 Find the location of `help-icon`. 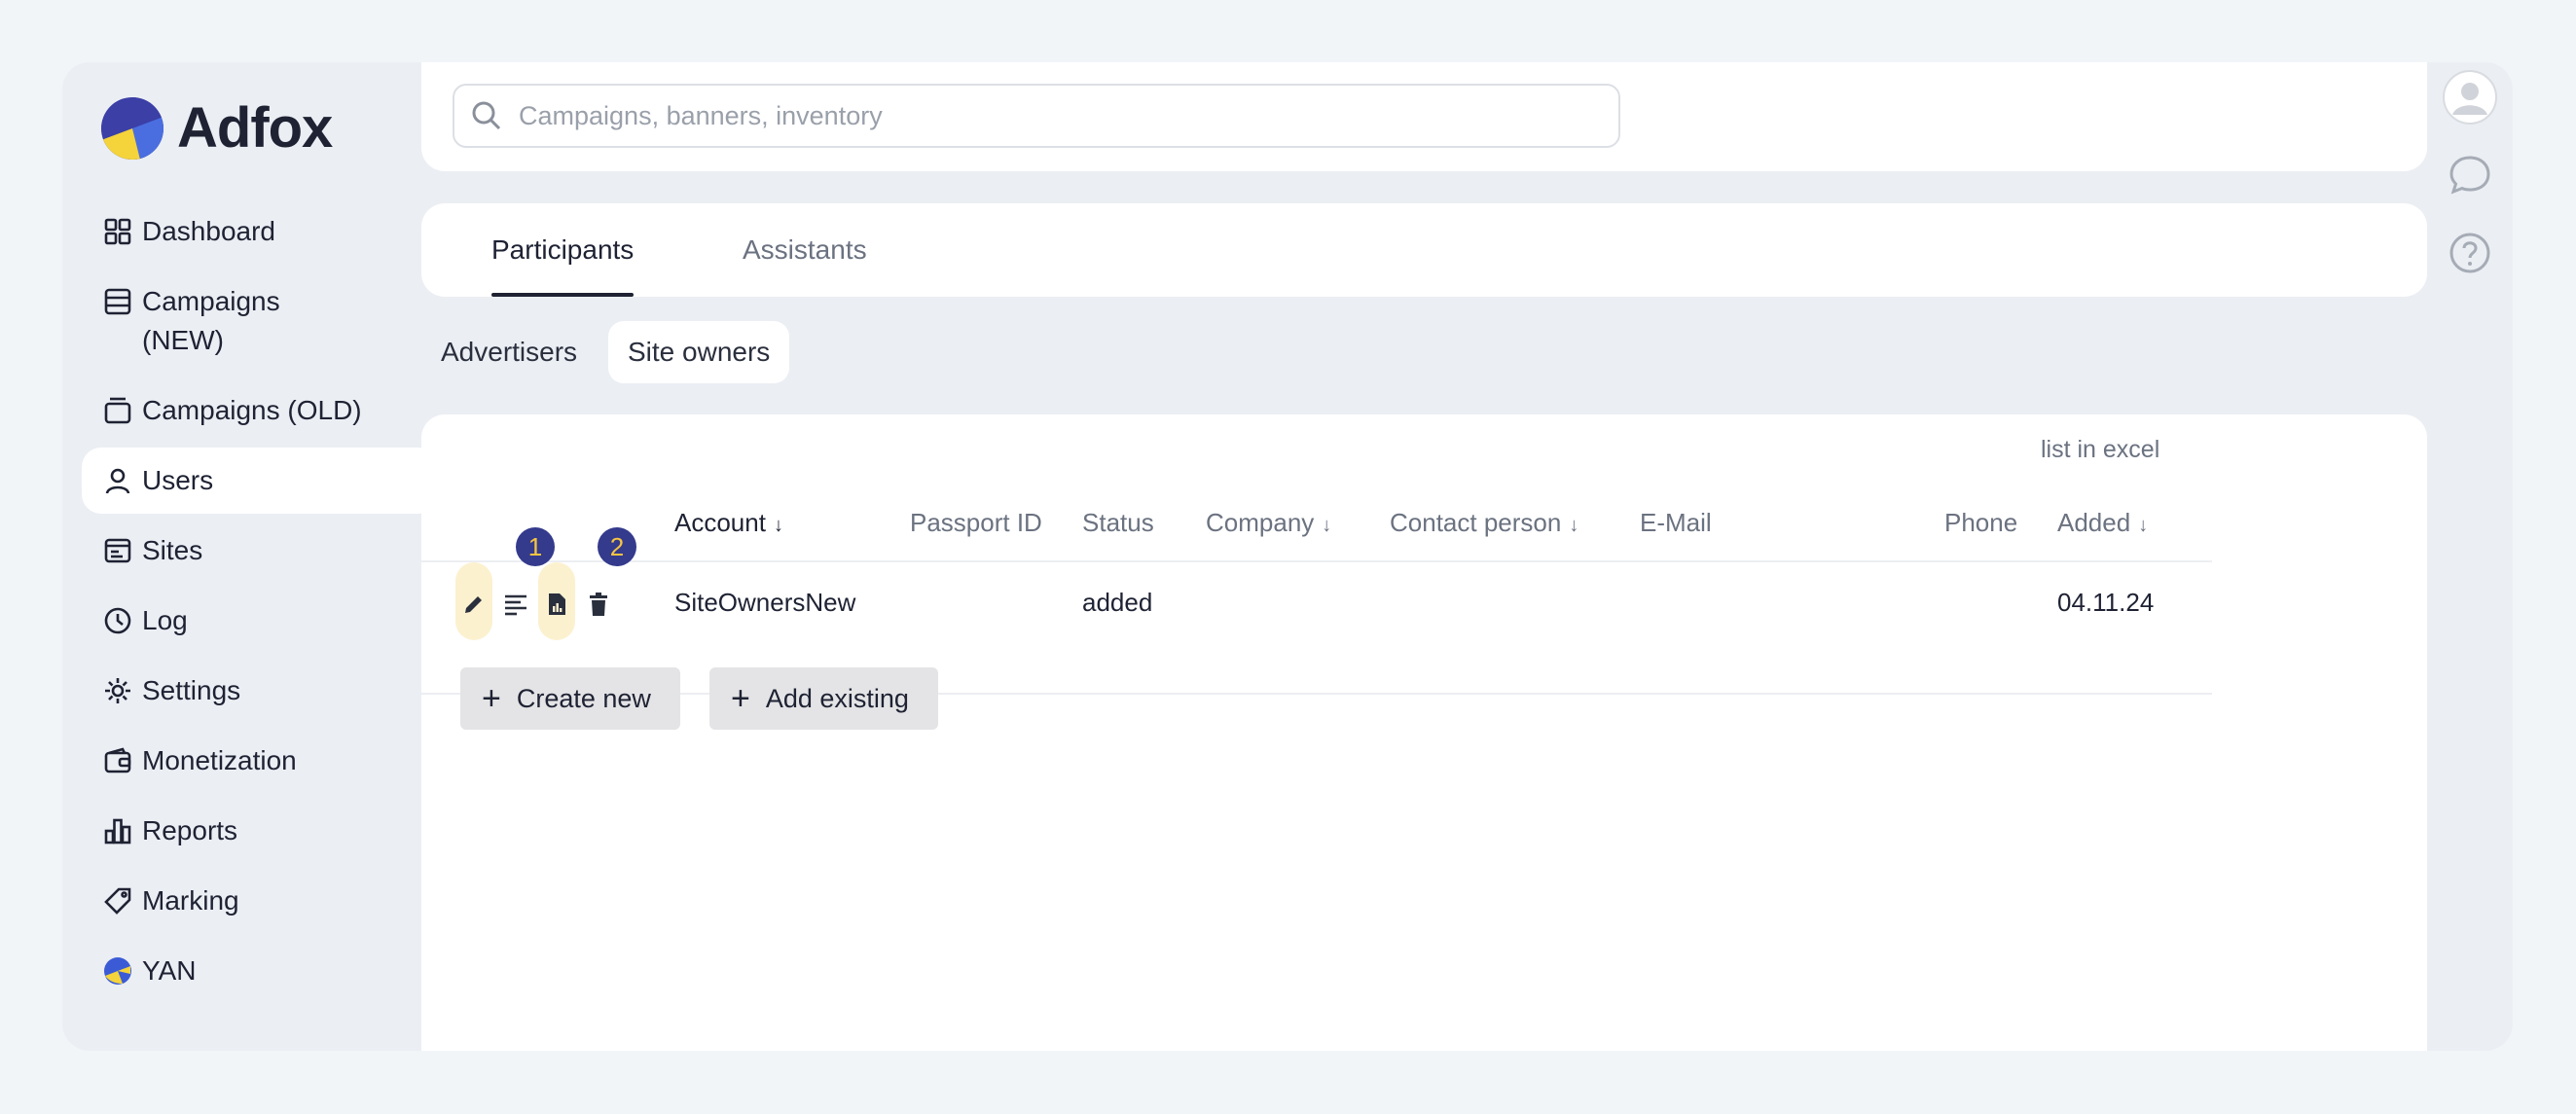

help-icon is located at coordinates (2470, 253).